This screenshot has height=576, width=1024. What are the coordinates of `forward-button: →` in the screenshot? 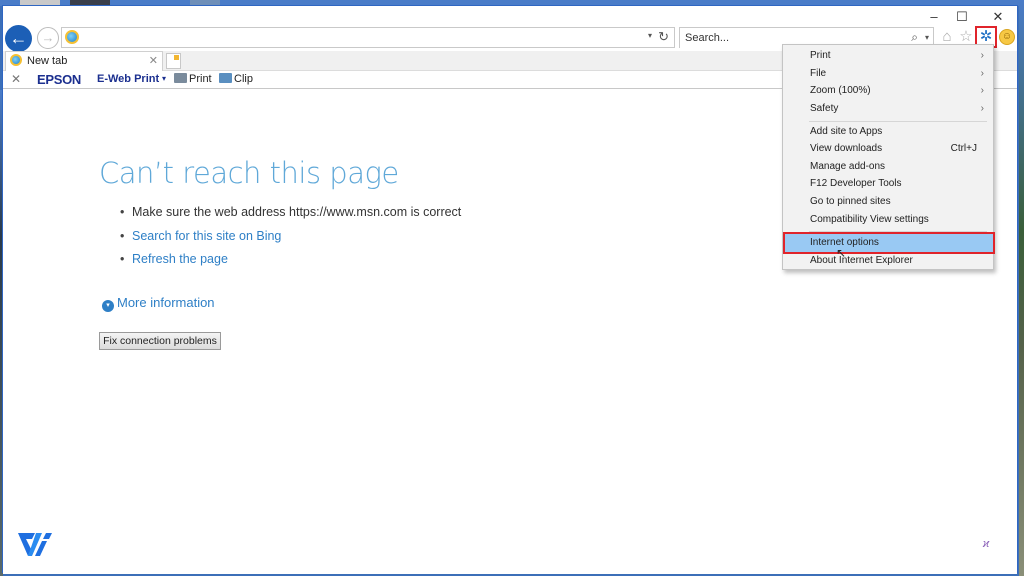 It's located at (48, 38).